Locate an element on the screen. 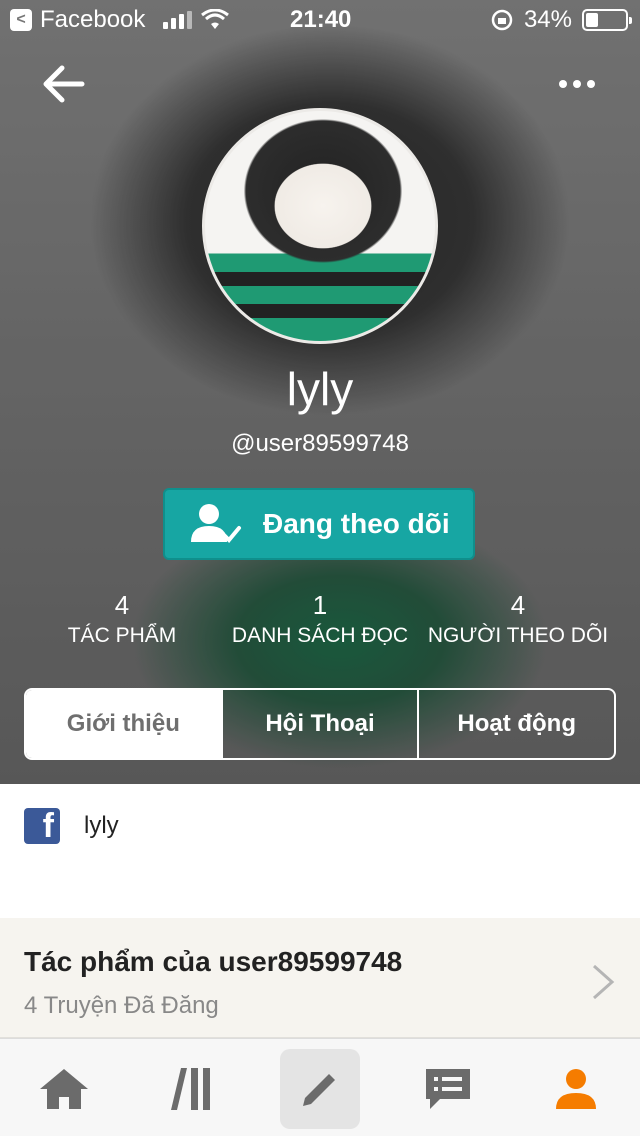  back-arrow-icon is located at coordinates (64, 84).